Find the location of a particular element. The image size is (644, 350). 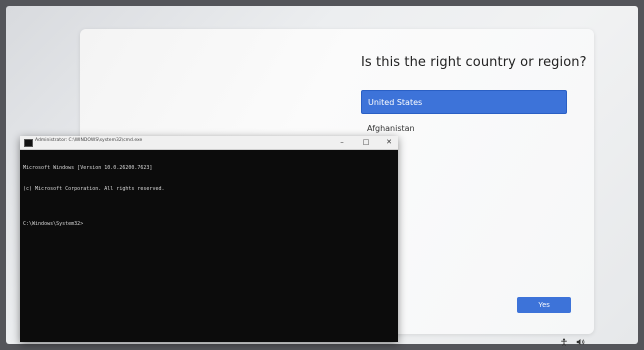

cmd-prompt: C:\Windows\System32> is located at coordinates (53, 224).